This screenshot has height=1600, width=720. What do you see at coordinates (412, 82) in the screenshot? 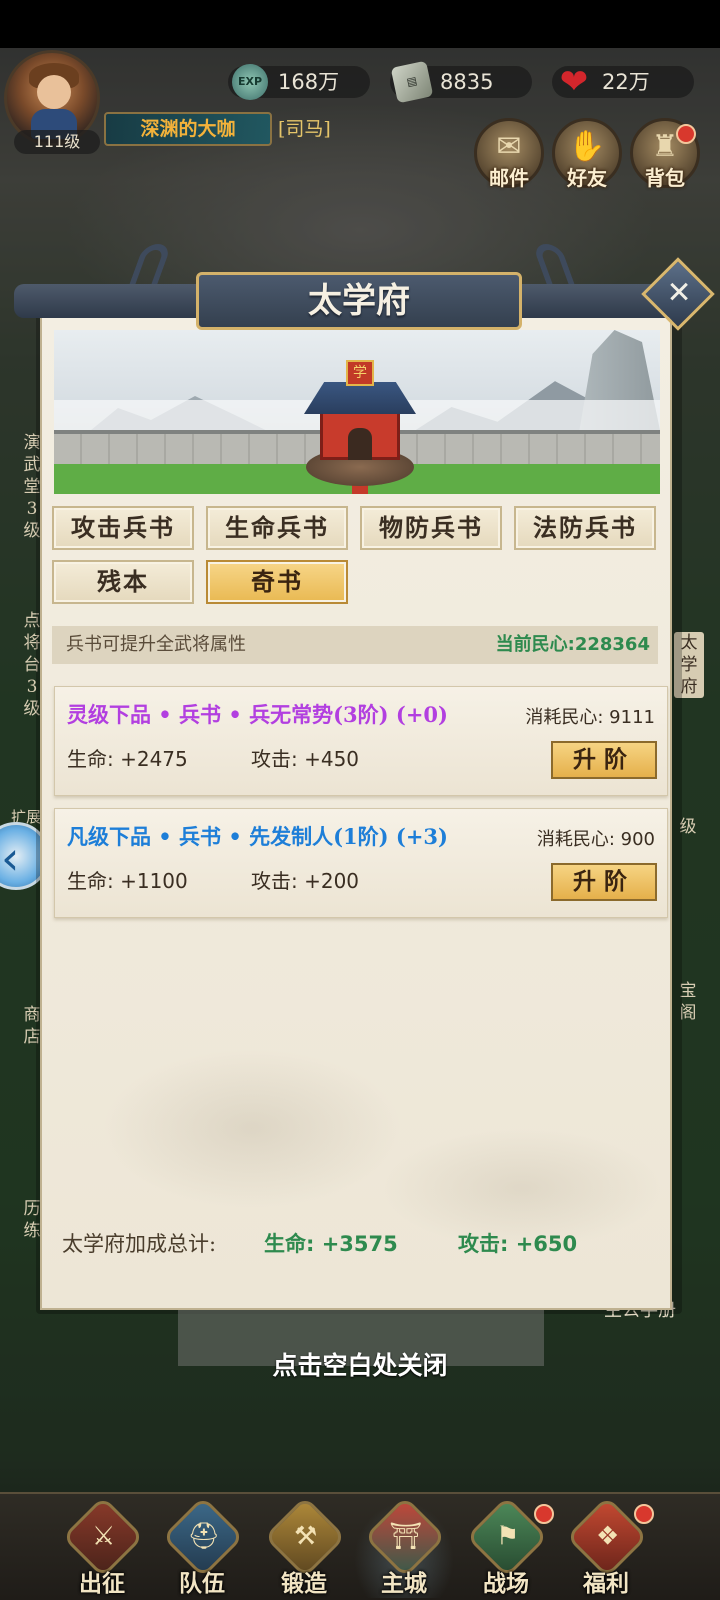
I see `book-scroll-icon: ▤` at bounding box center [412, 82].